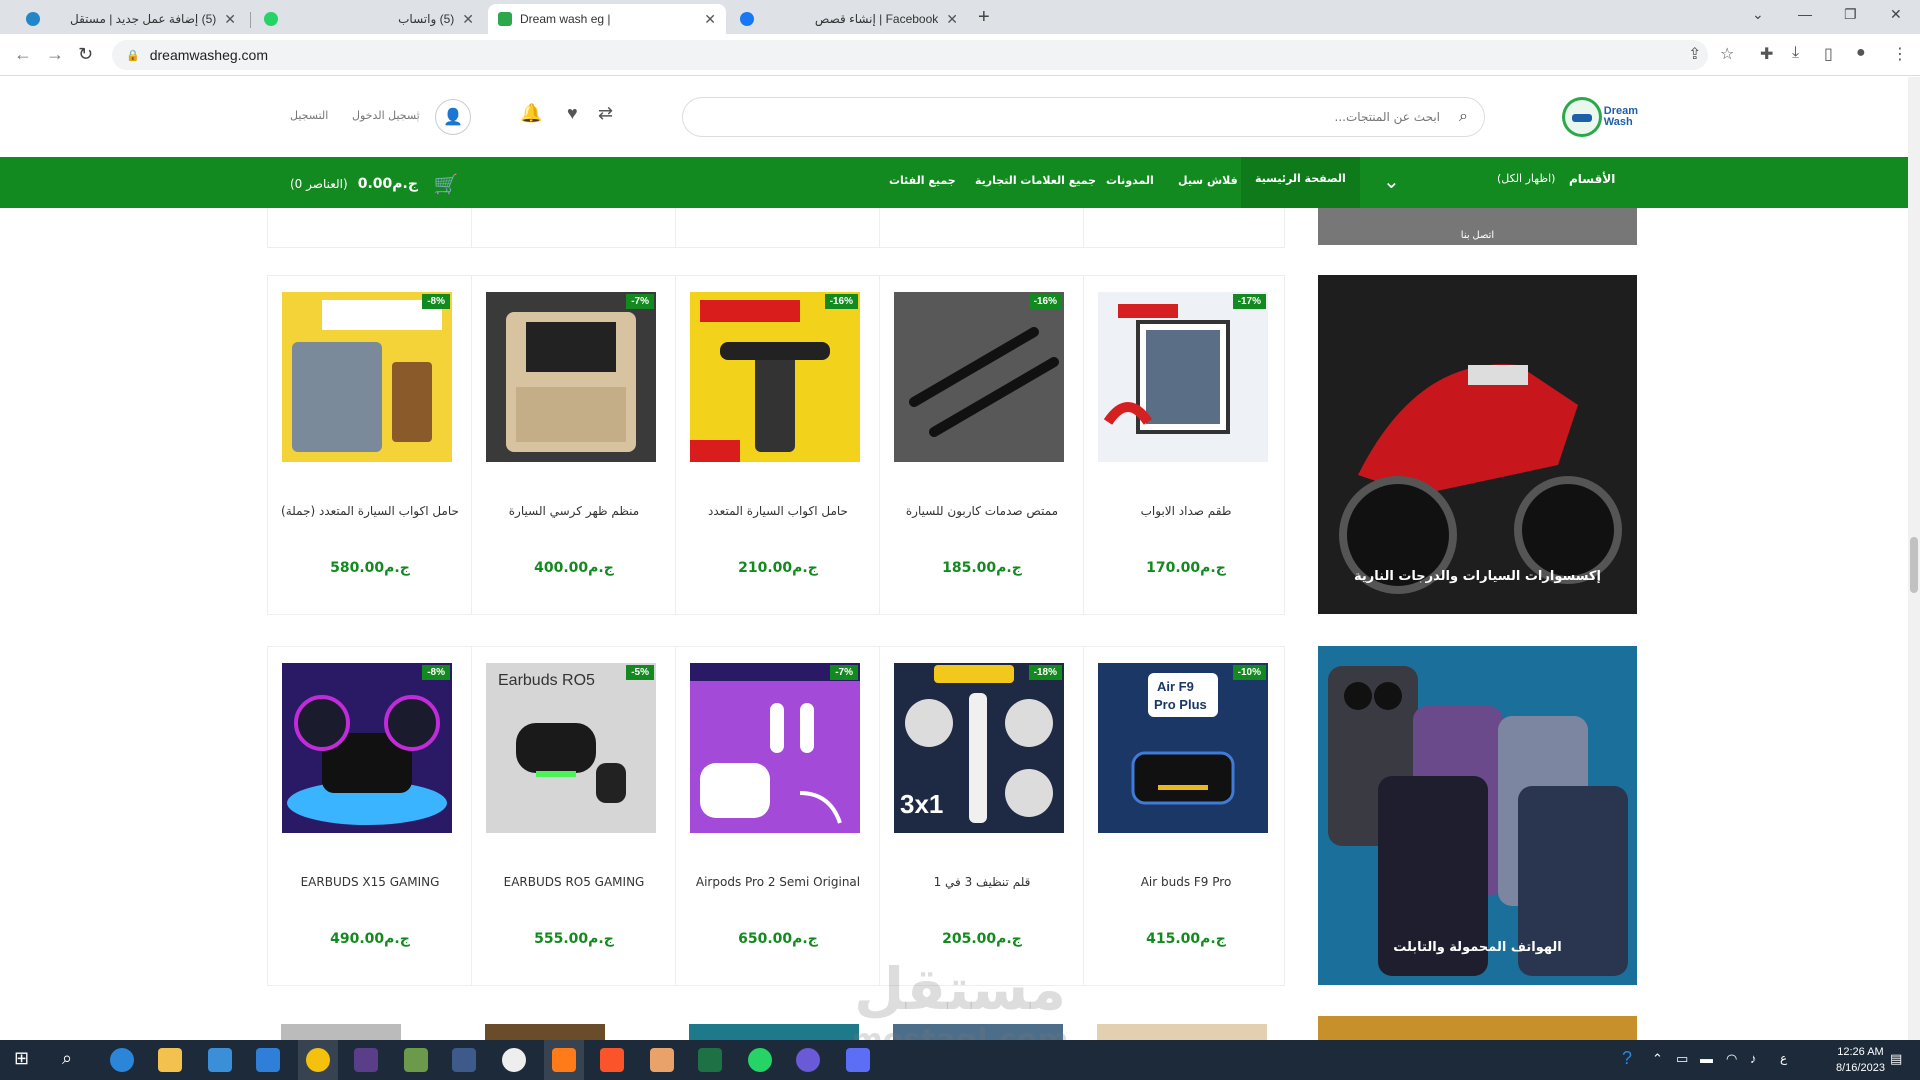 This screenshot has width=1920, height=1080. I want to click on tab-mostaql: (5) إضافة عمل جديد | مستقل ✕, so click(131, 19).